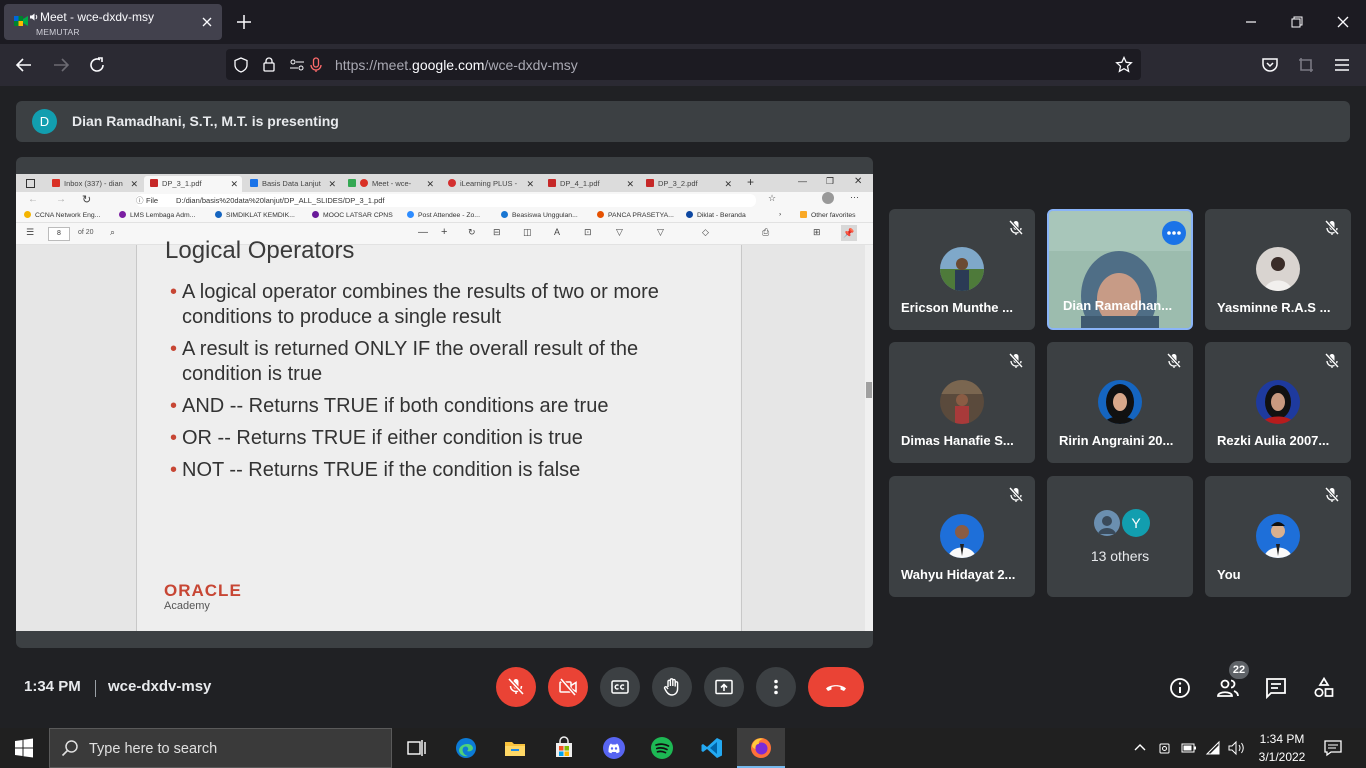 This screenshot has height=768, width=1366. What do you see at coordinates (614, 748) in the screenshot?
I see `discord-icon` at bounding box center [614, 748].